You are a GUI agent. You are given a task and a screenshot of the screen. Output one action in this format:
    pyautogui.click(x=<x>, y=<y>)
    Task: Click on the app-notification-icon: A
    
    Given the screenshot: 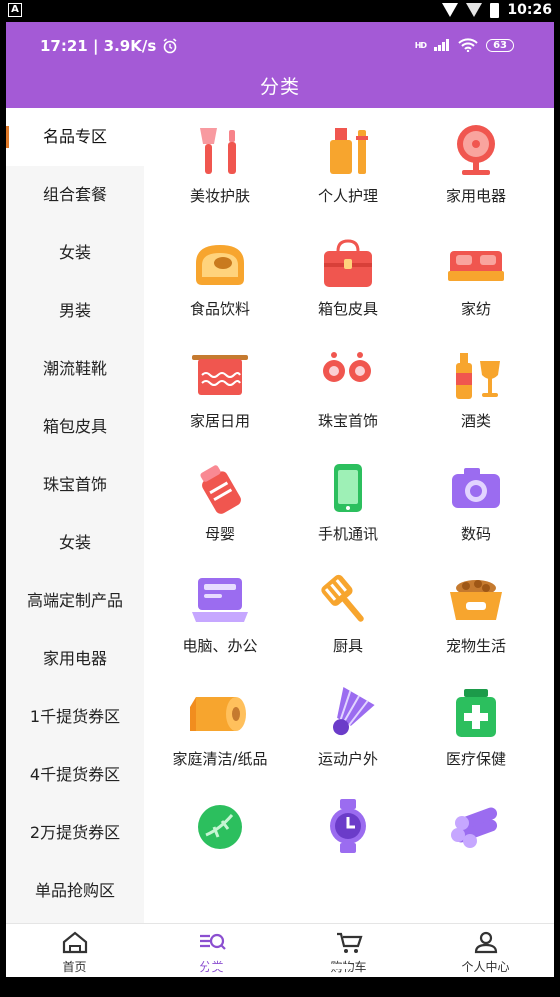 What is the action you would take?
    pyautogui.click(x=15, y=10)
    